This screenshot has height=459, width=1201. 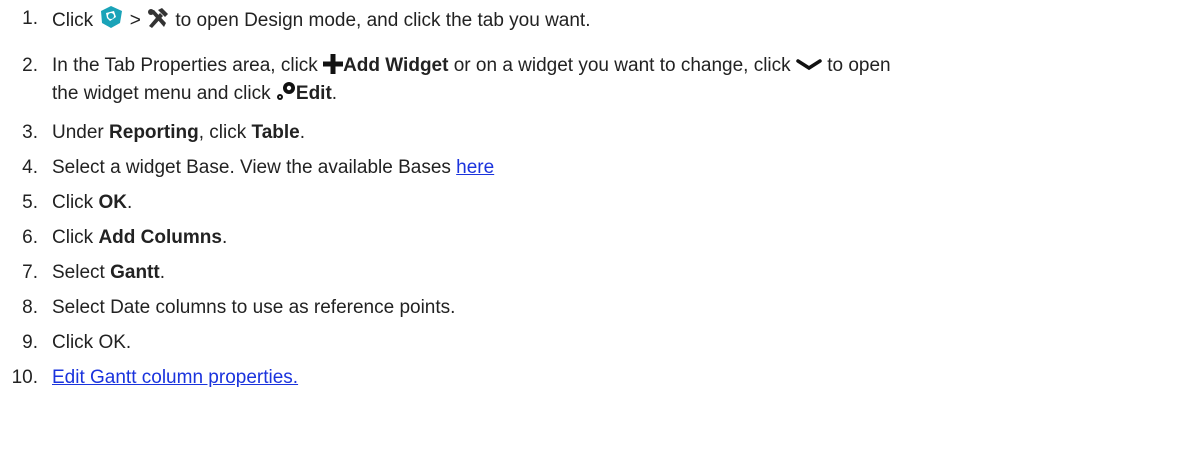 What do you see at coordinates (30, 167) in the screenshot?
I see `step-number: 4.` at bounding box center [30, 167].